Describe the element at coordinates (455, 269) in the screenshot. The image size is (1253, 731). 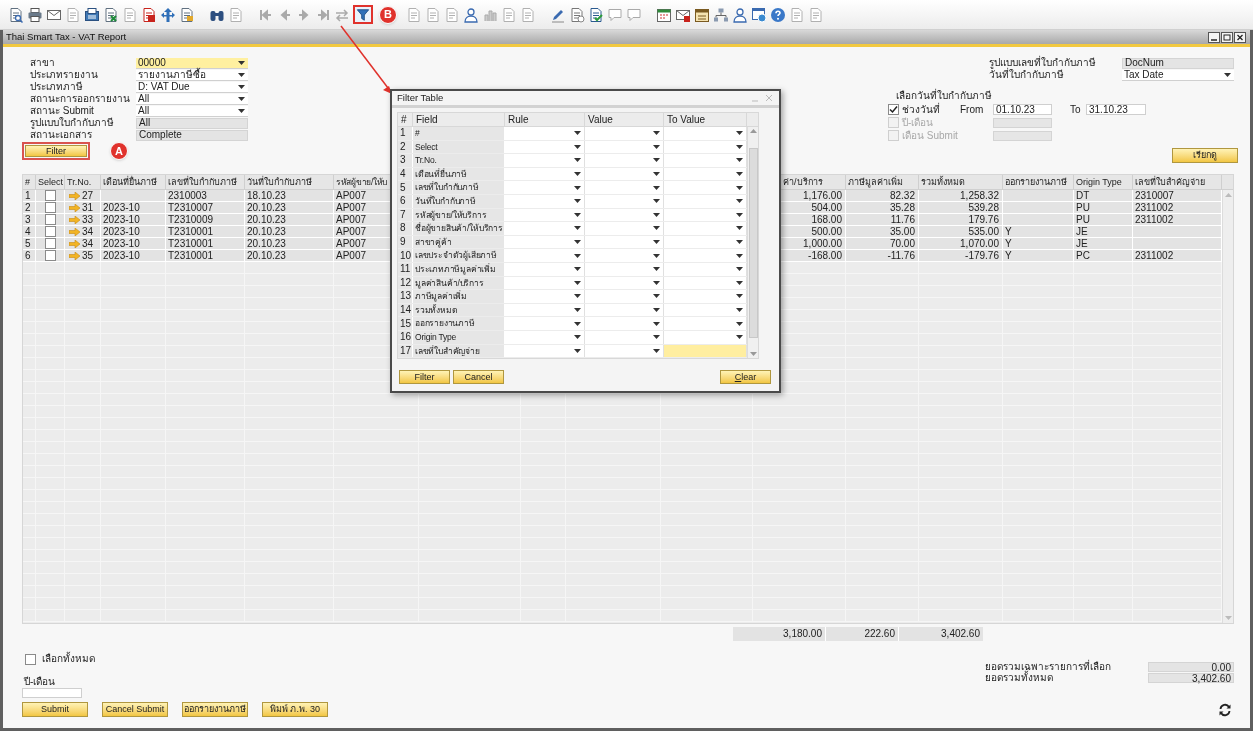
I see `table-cell-text: ประเภทภาษีมูลค่าเพิ่ม` at that location.